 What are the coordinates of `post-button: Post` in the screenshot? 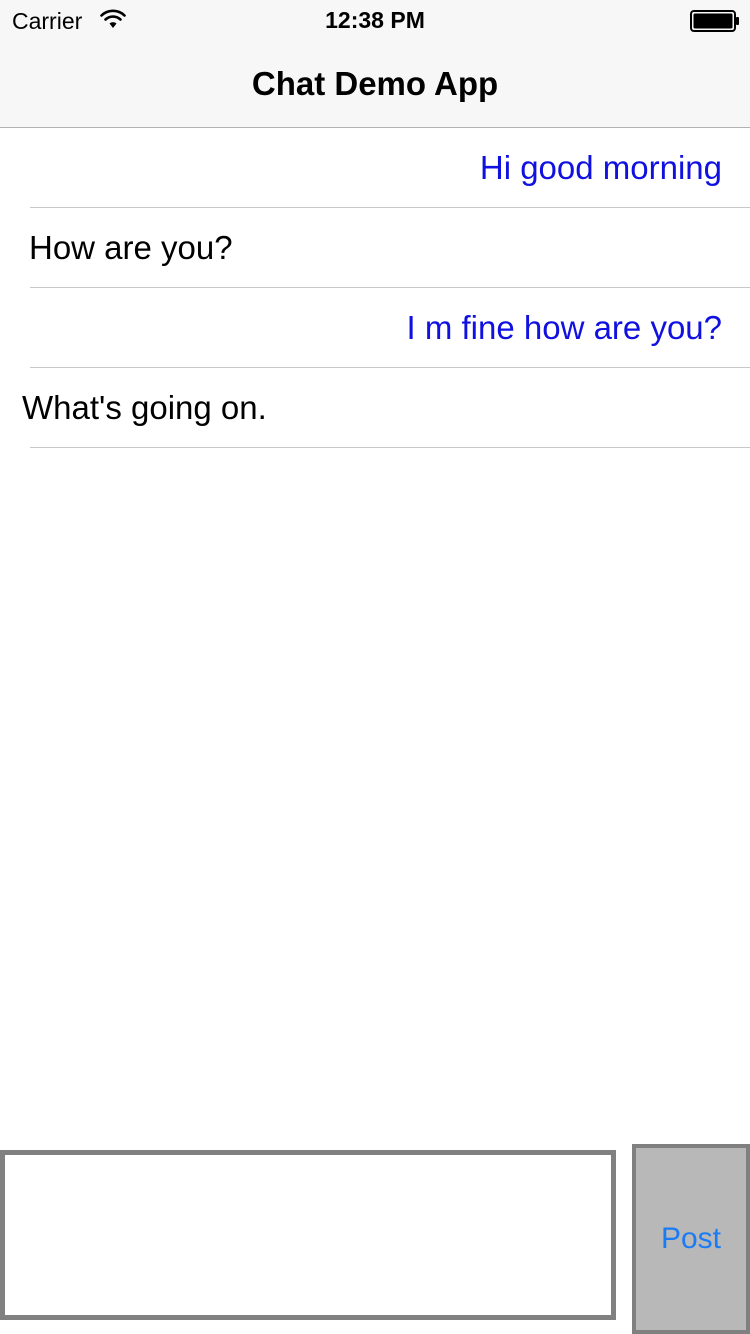 It's located at (691, 1239).